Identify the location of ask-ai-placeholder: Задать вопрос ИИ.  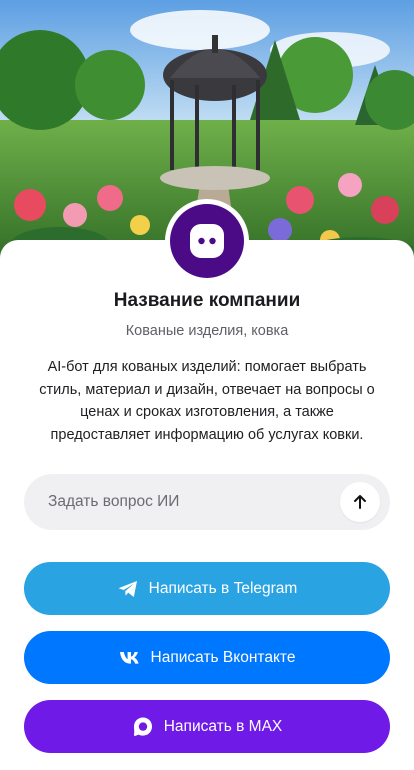
(219, 502).